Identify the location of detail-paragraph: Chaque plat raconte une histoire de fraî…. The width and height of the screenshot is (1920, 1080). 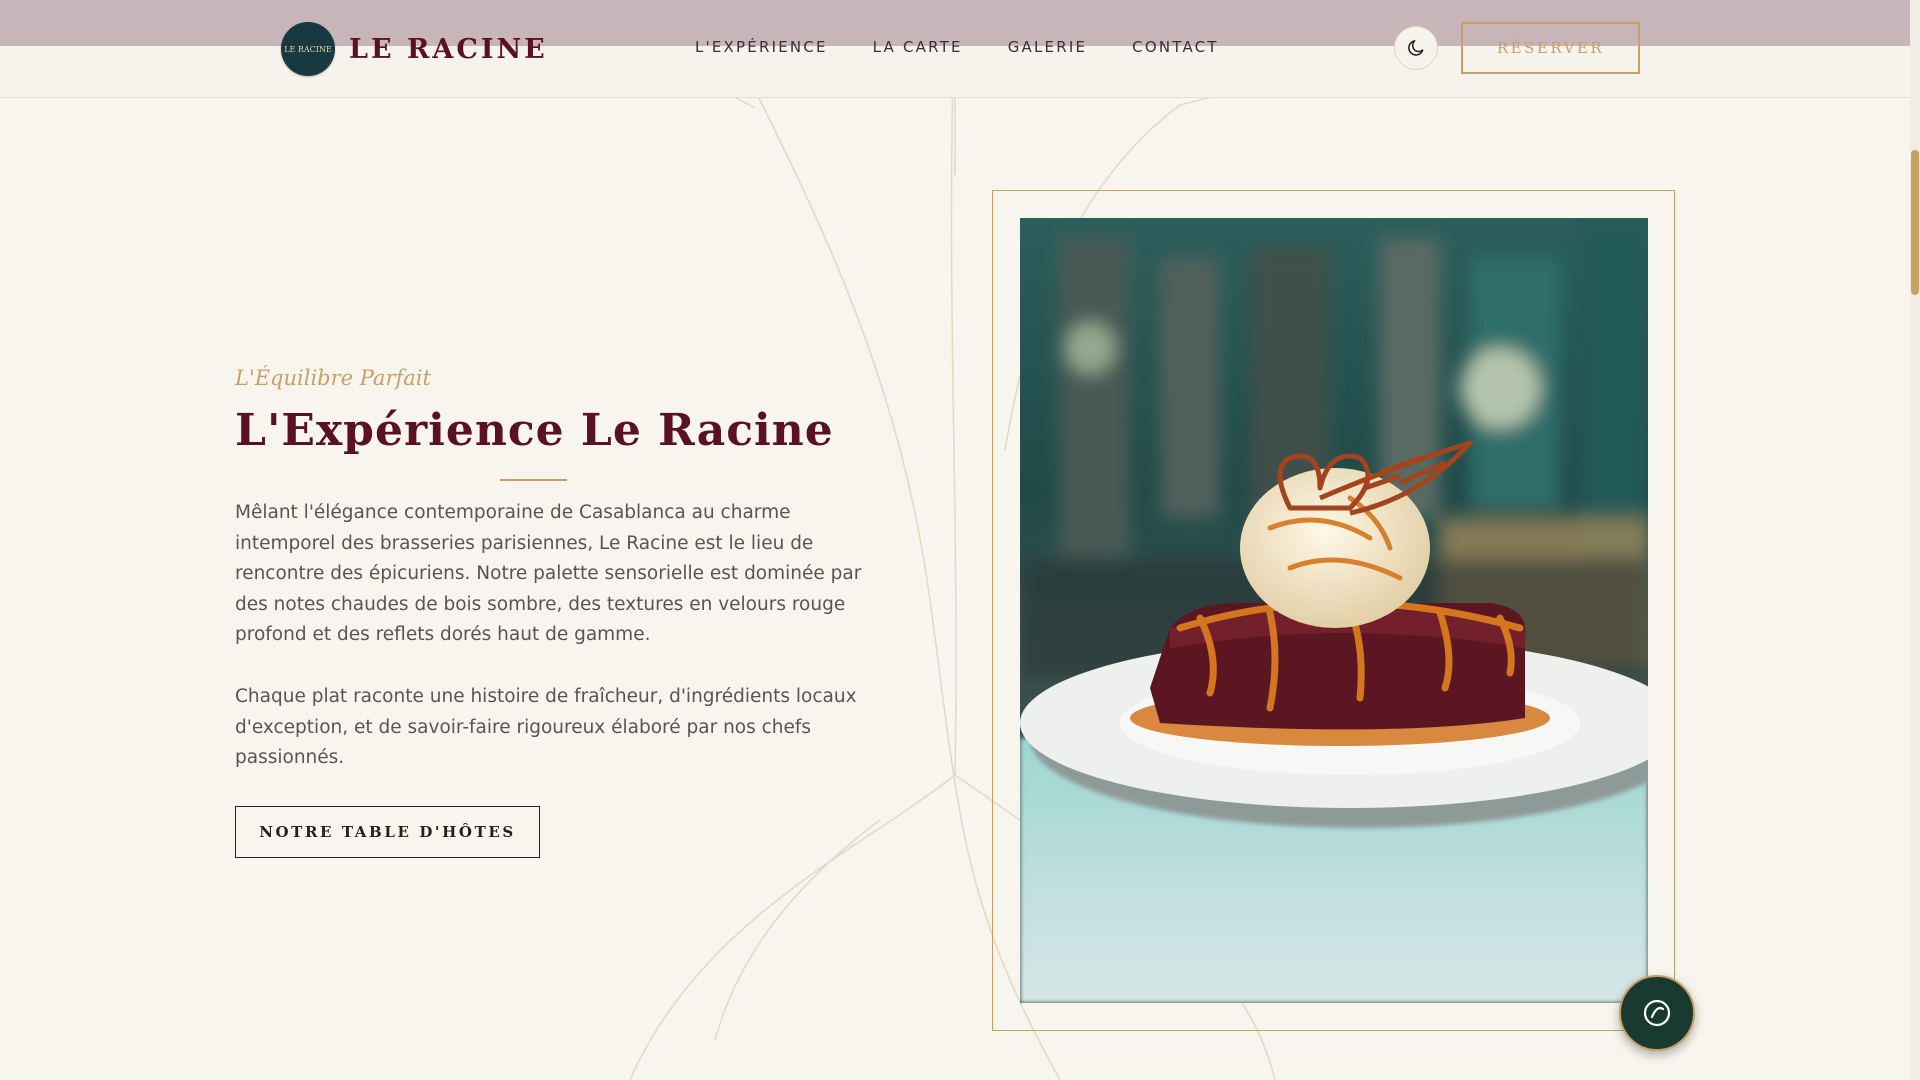
(546, 727).